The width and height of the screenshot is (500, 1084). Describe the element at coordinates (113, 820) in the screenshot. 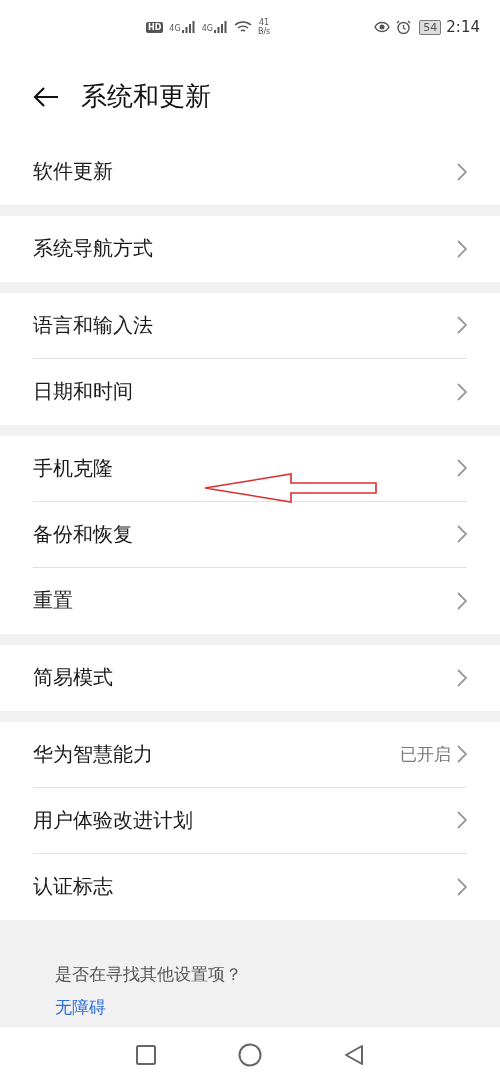

I see `row-label: 用户体验改进计划` at that location.